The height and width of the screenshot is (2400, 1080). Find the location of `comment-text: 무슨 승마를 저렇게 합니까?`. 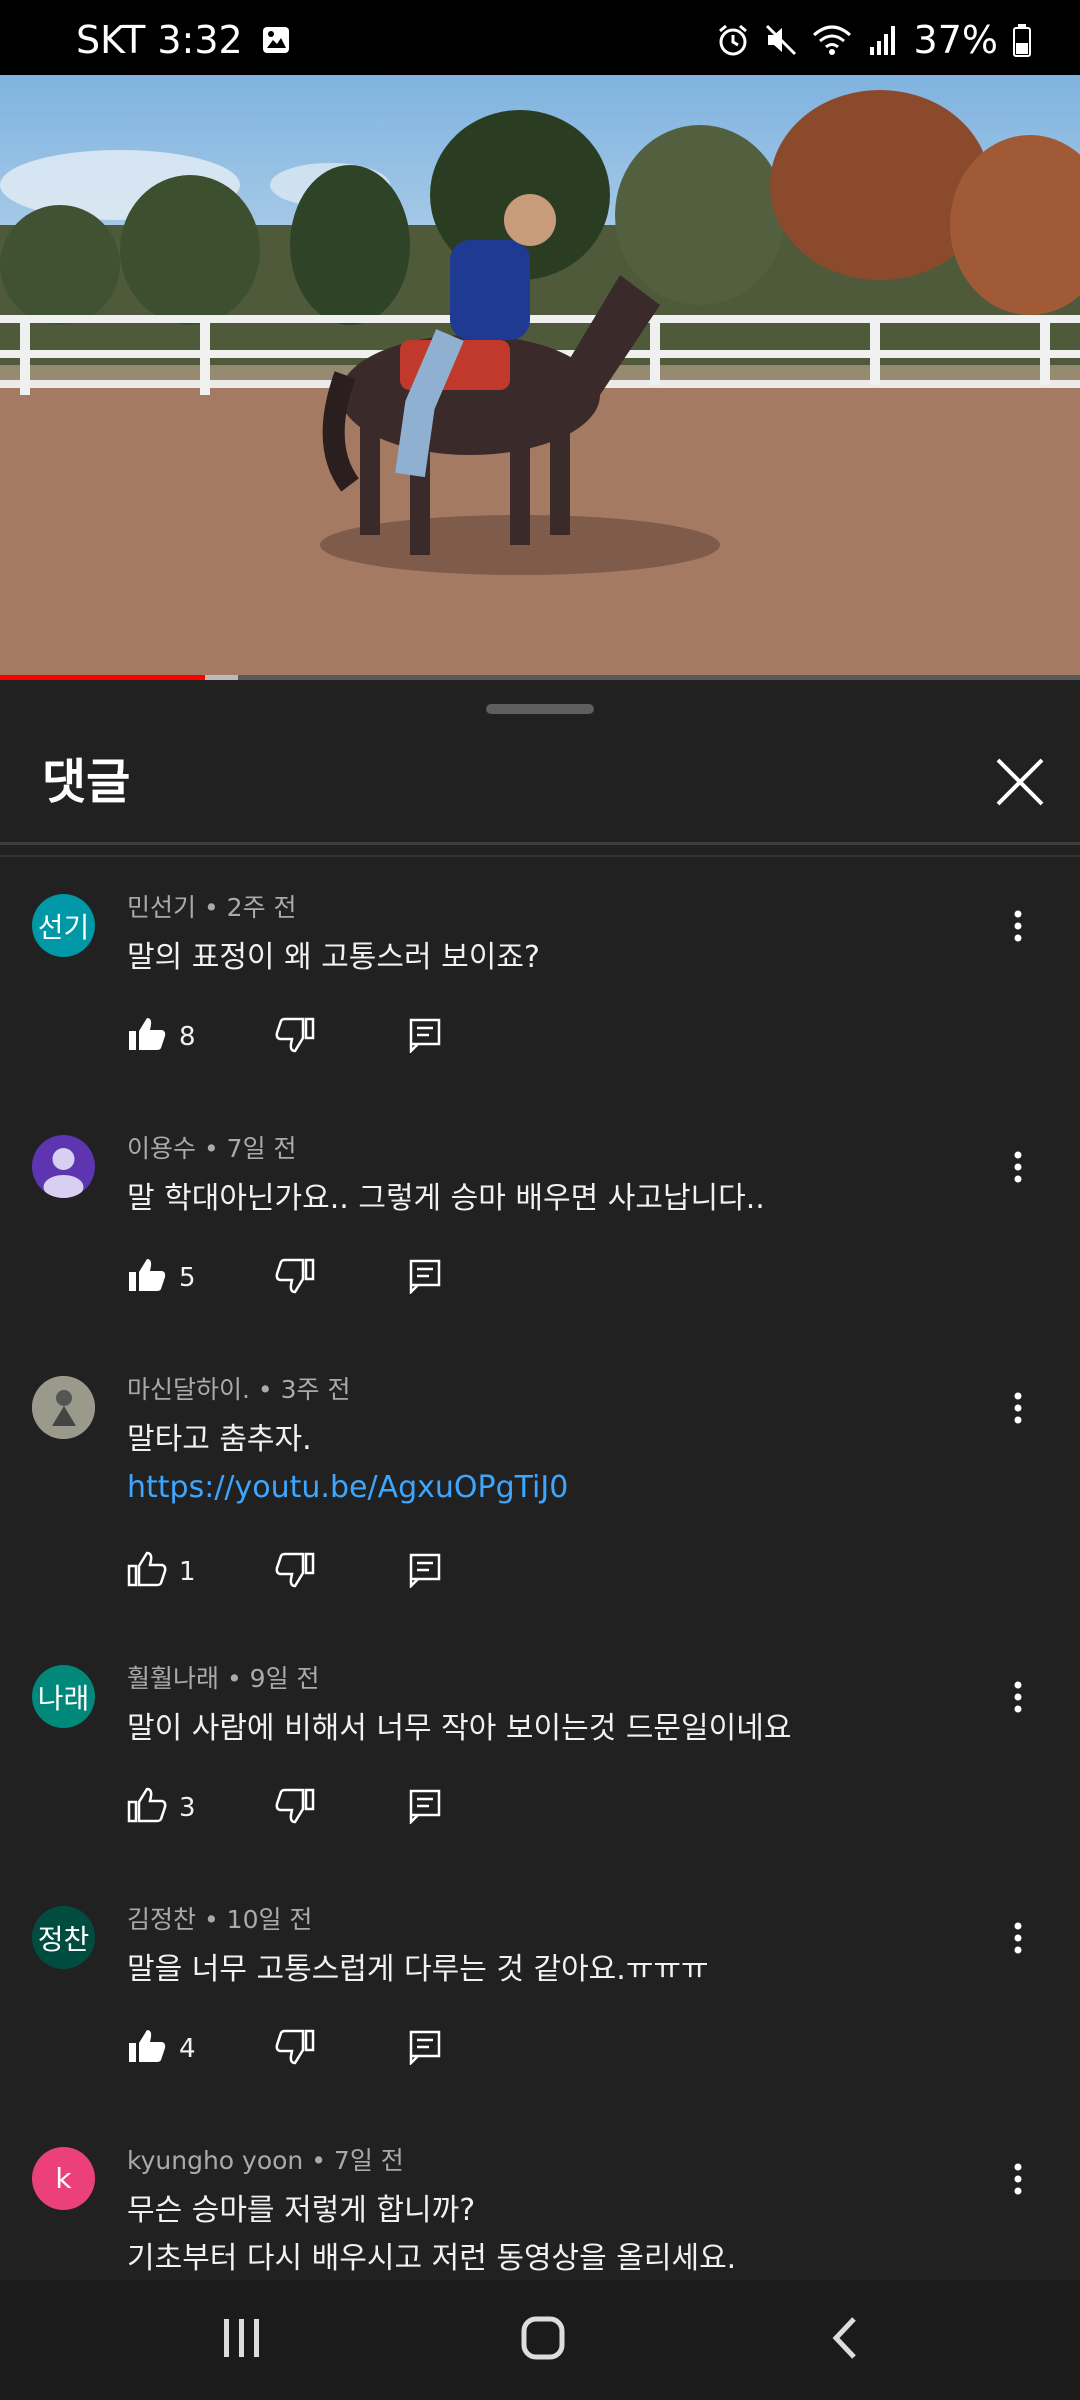

comment-text: 무슨 승마를 저렇게 합니까? is located at coordinates (301, 2210).